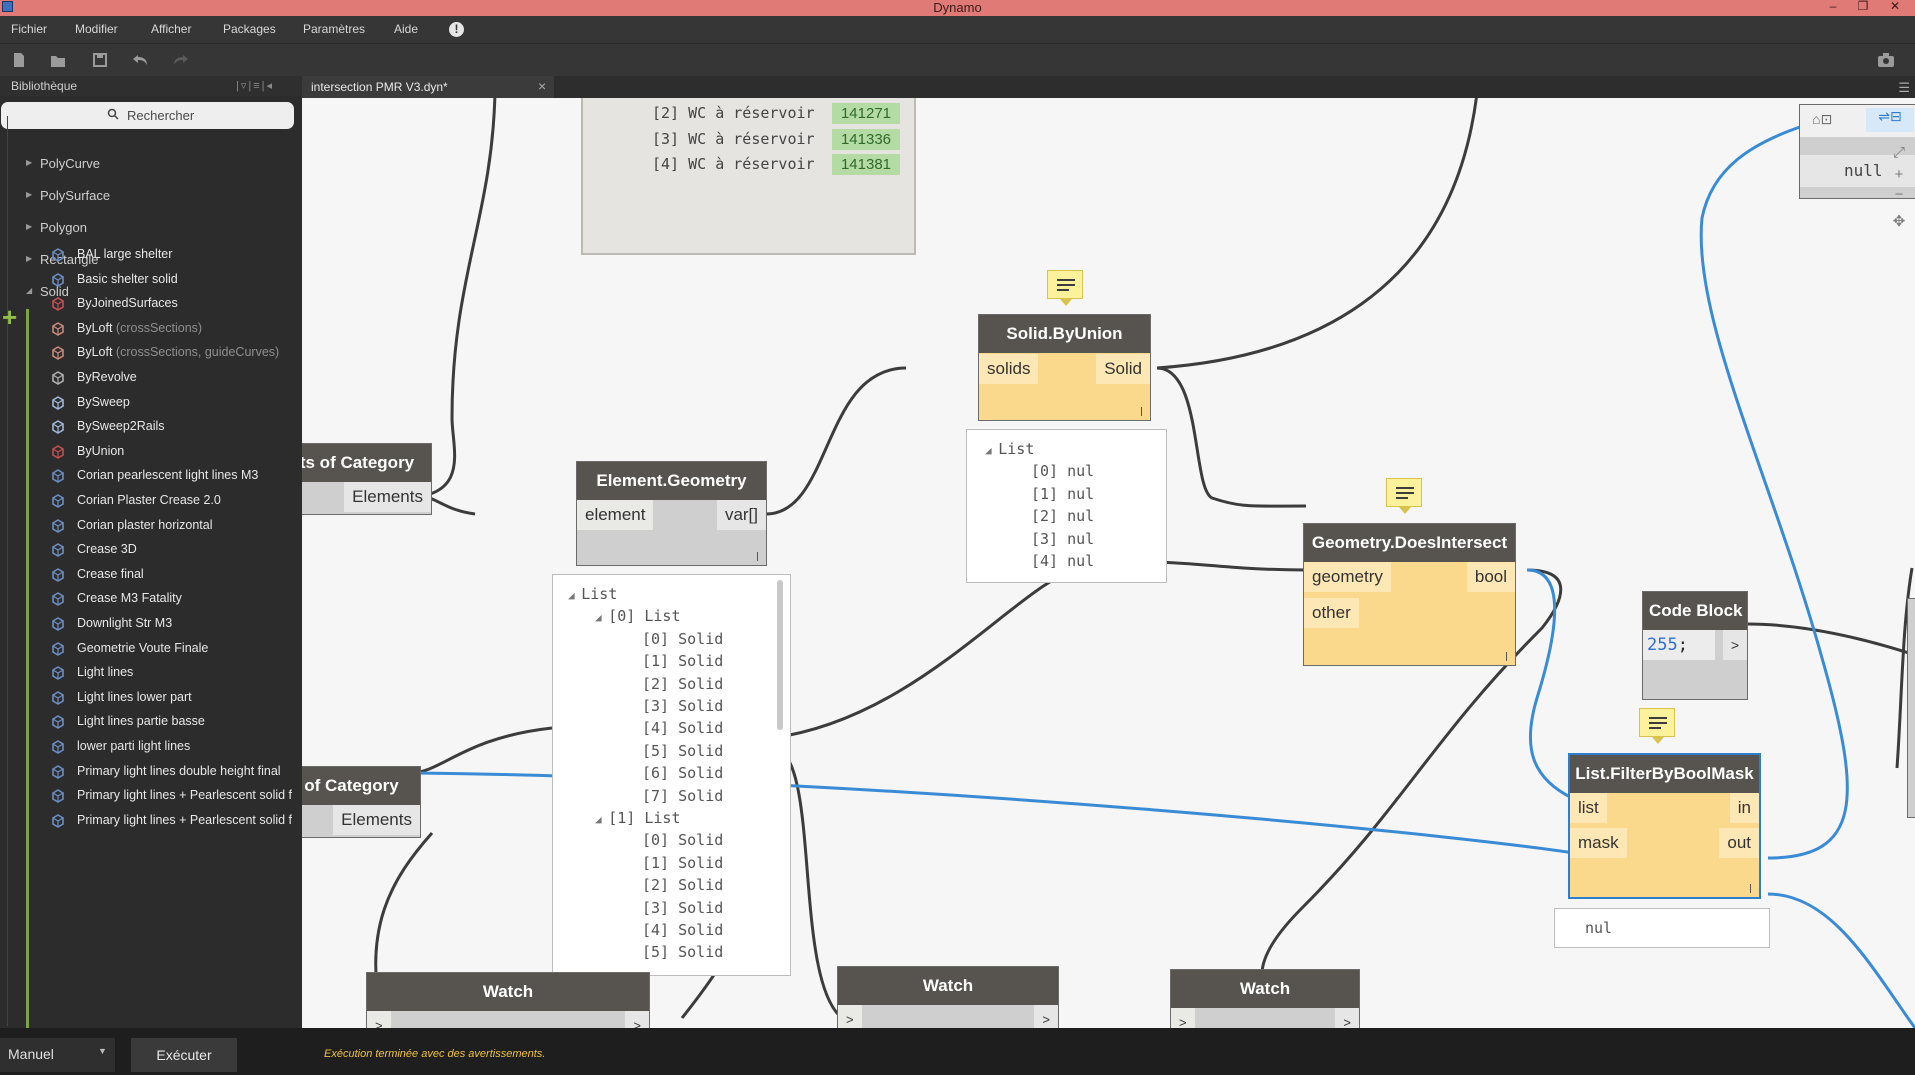 This screenshot has height=1075, width=1915. What do you see at coordinates (1009, 449) in the screenshot?
I see `preview-list-root: ◢ List` at bounding box center [1009, 449].